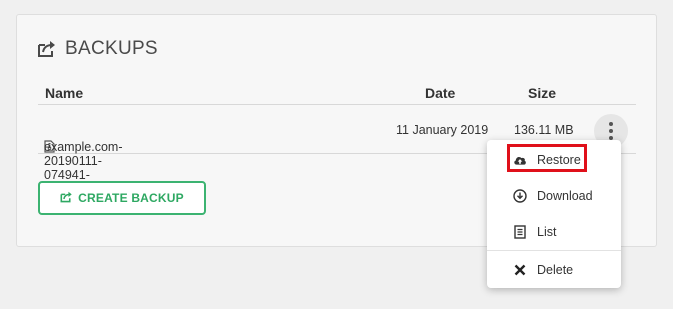  I want to click on row-actions-menu: Restore Download List Delete, so click(554, 214).